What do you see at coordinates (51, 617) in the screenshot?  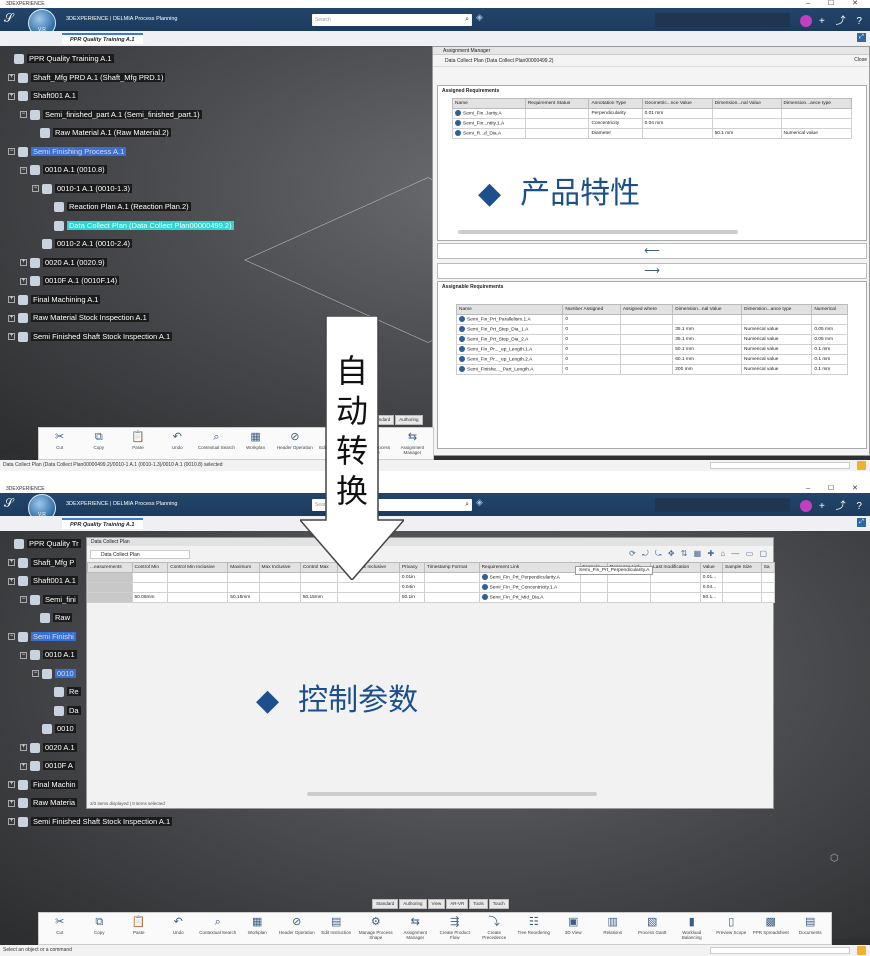 I see `tree-node: Raw` at bounding box center [51, 617].